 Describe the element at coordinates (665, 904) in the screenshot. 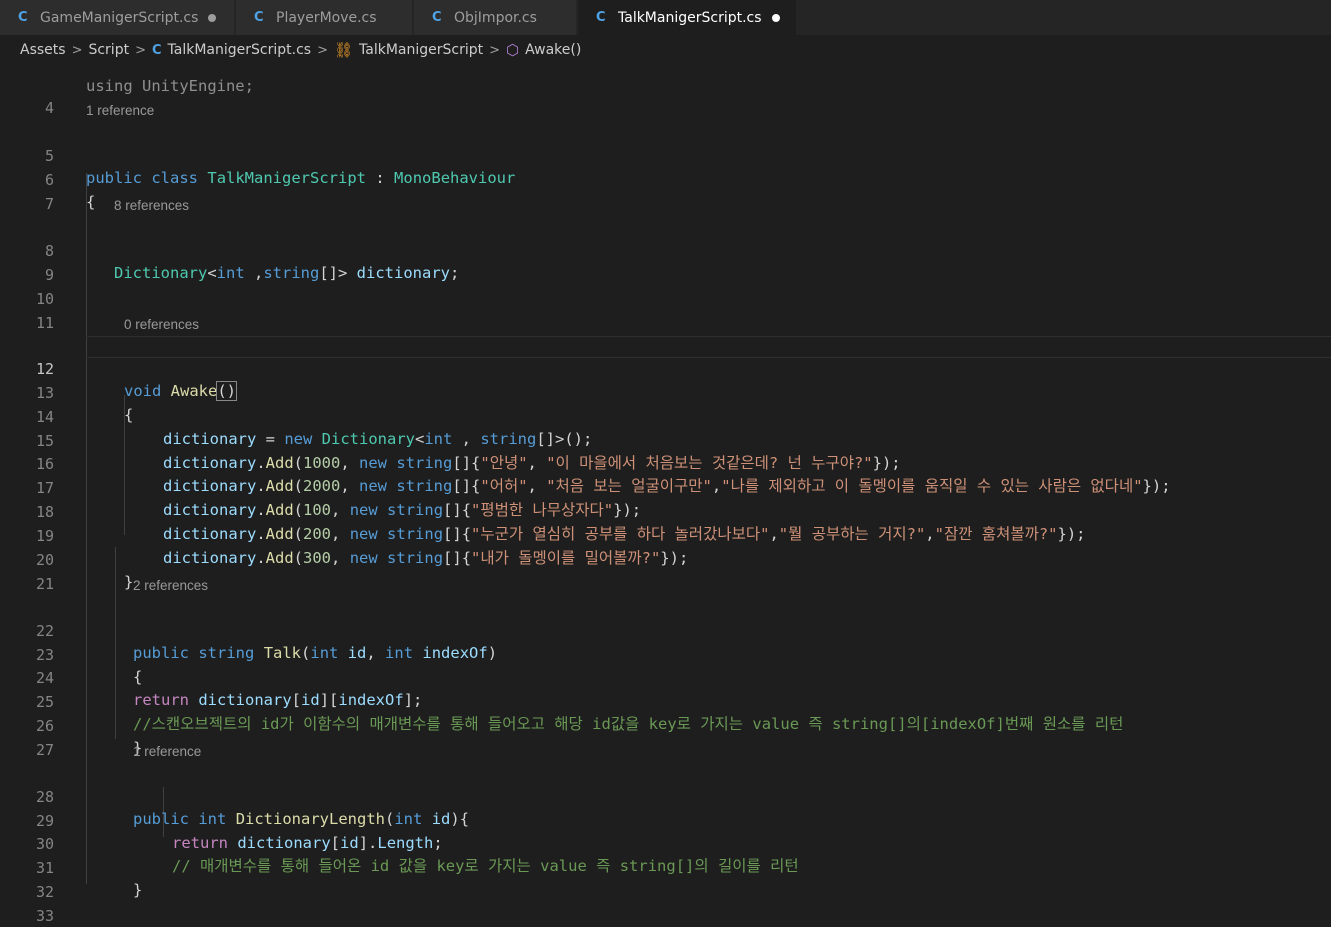

I see `code-line: 33 }` at that location.